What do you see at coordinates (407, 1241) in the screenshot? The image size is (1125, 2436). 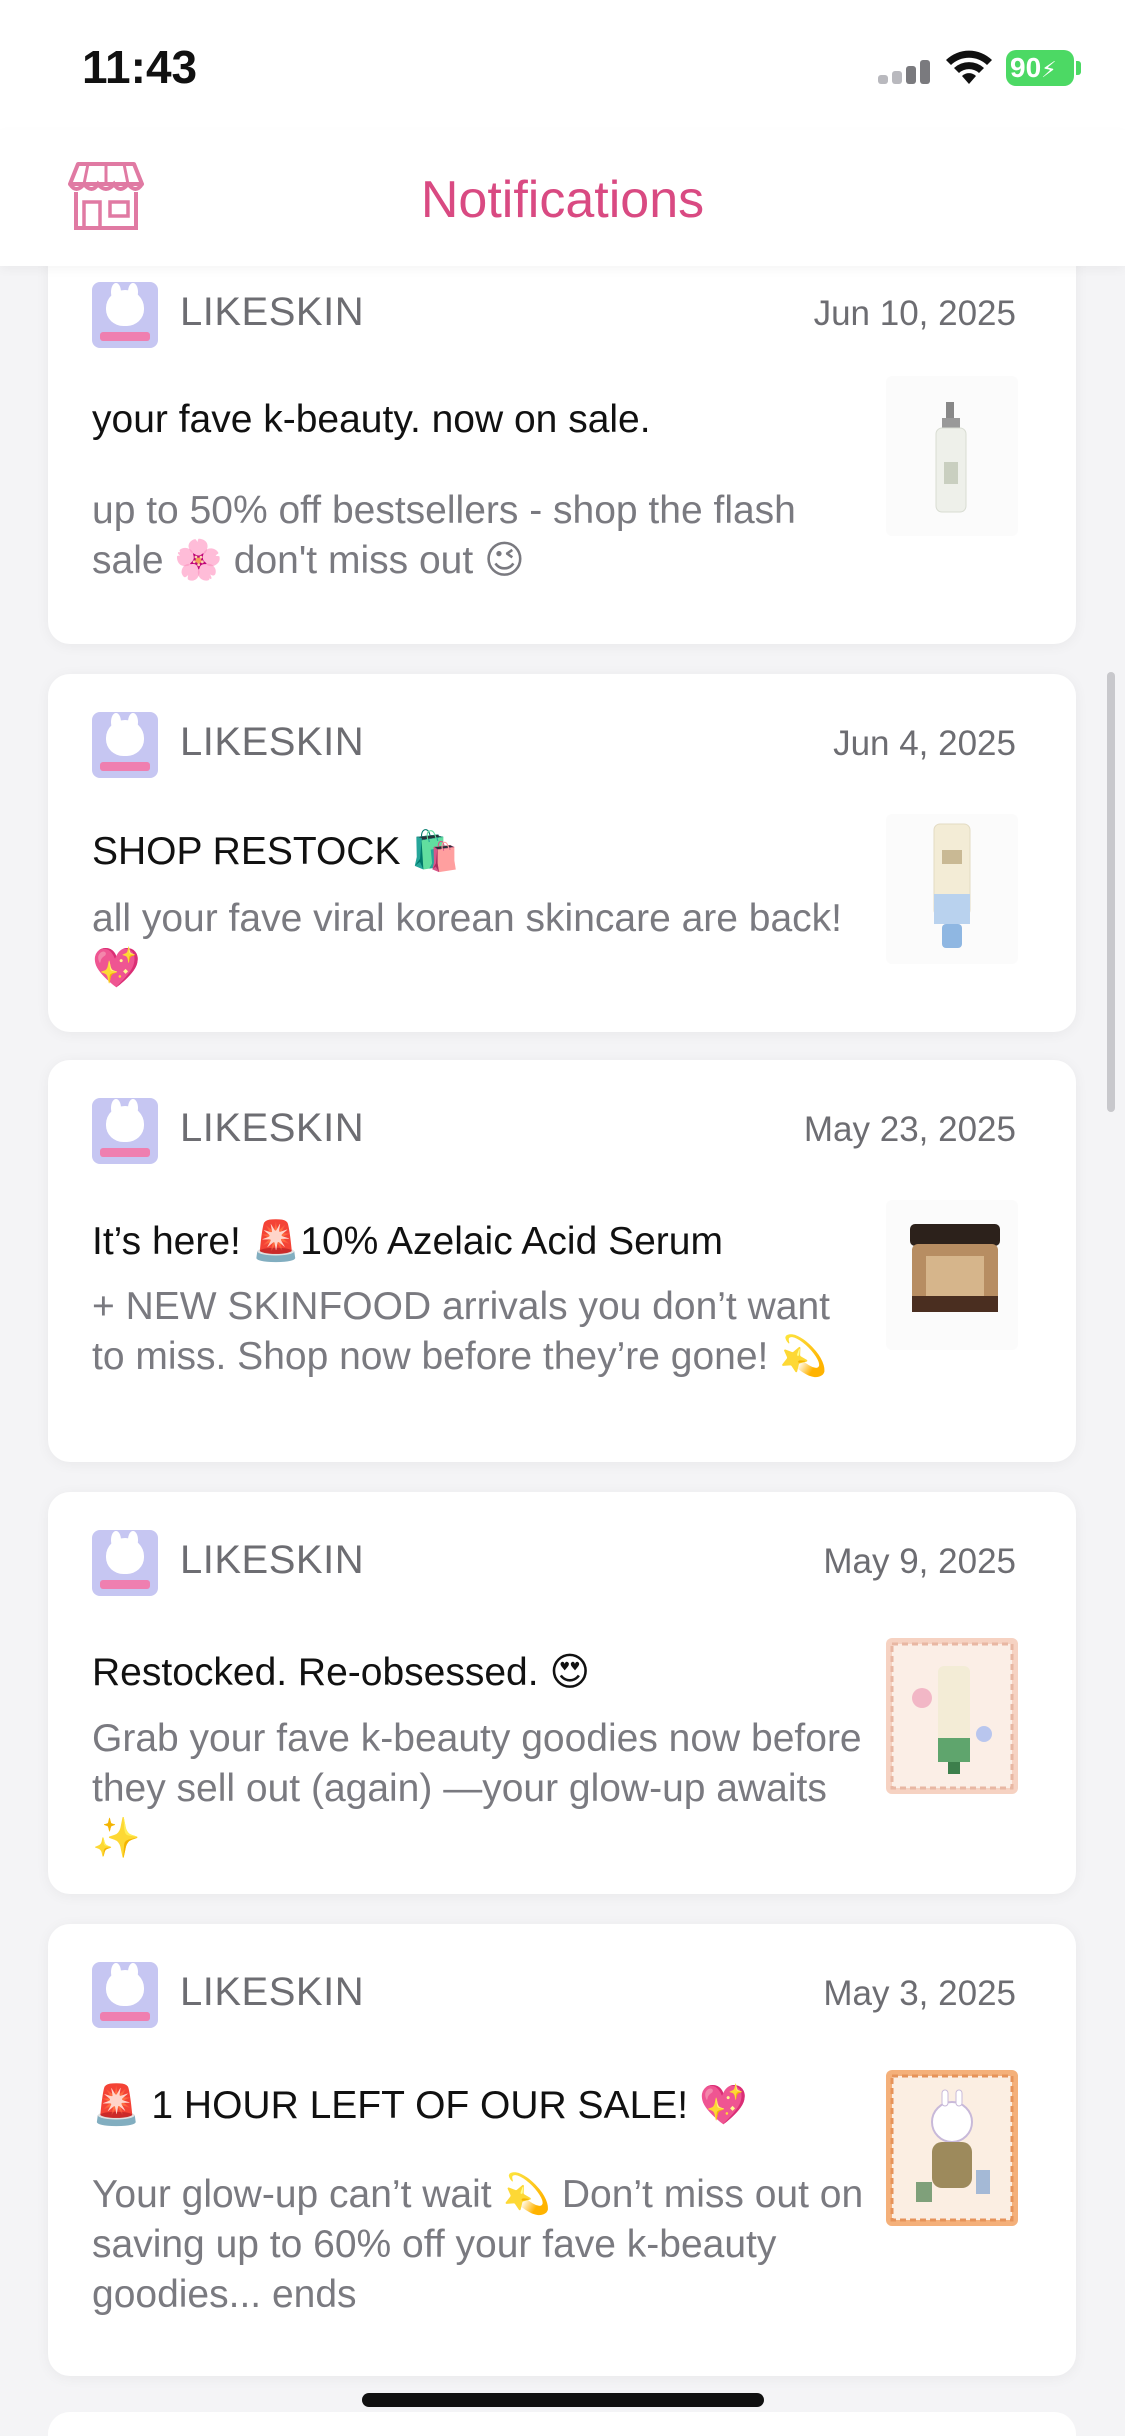 I see `notification-title: It’s here! 🚨10% Azelaic Acid Serum` at bounding box center [407, 1241].